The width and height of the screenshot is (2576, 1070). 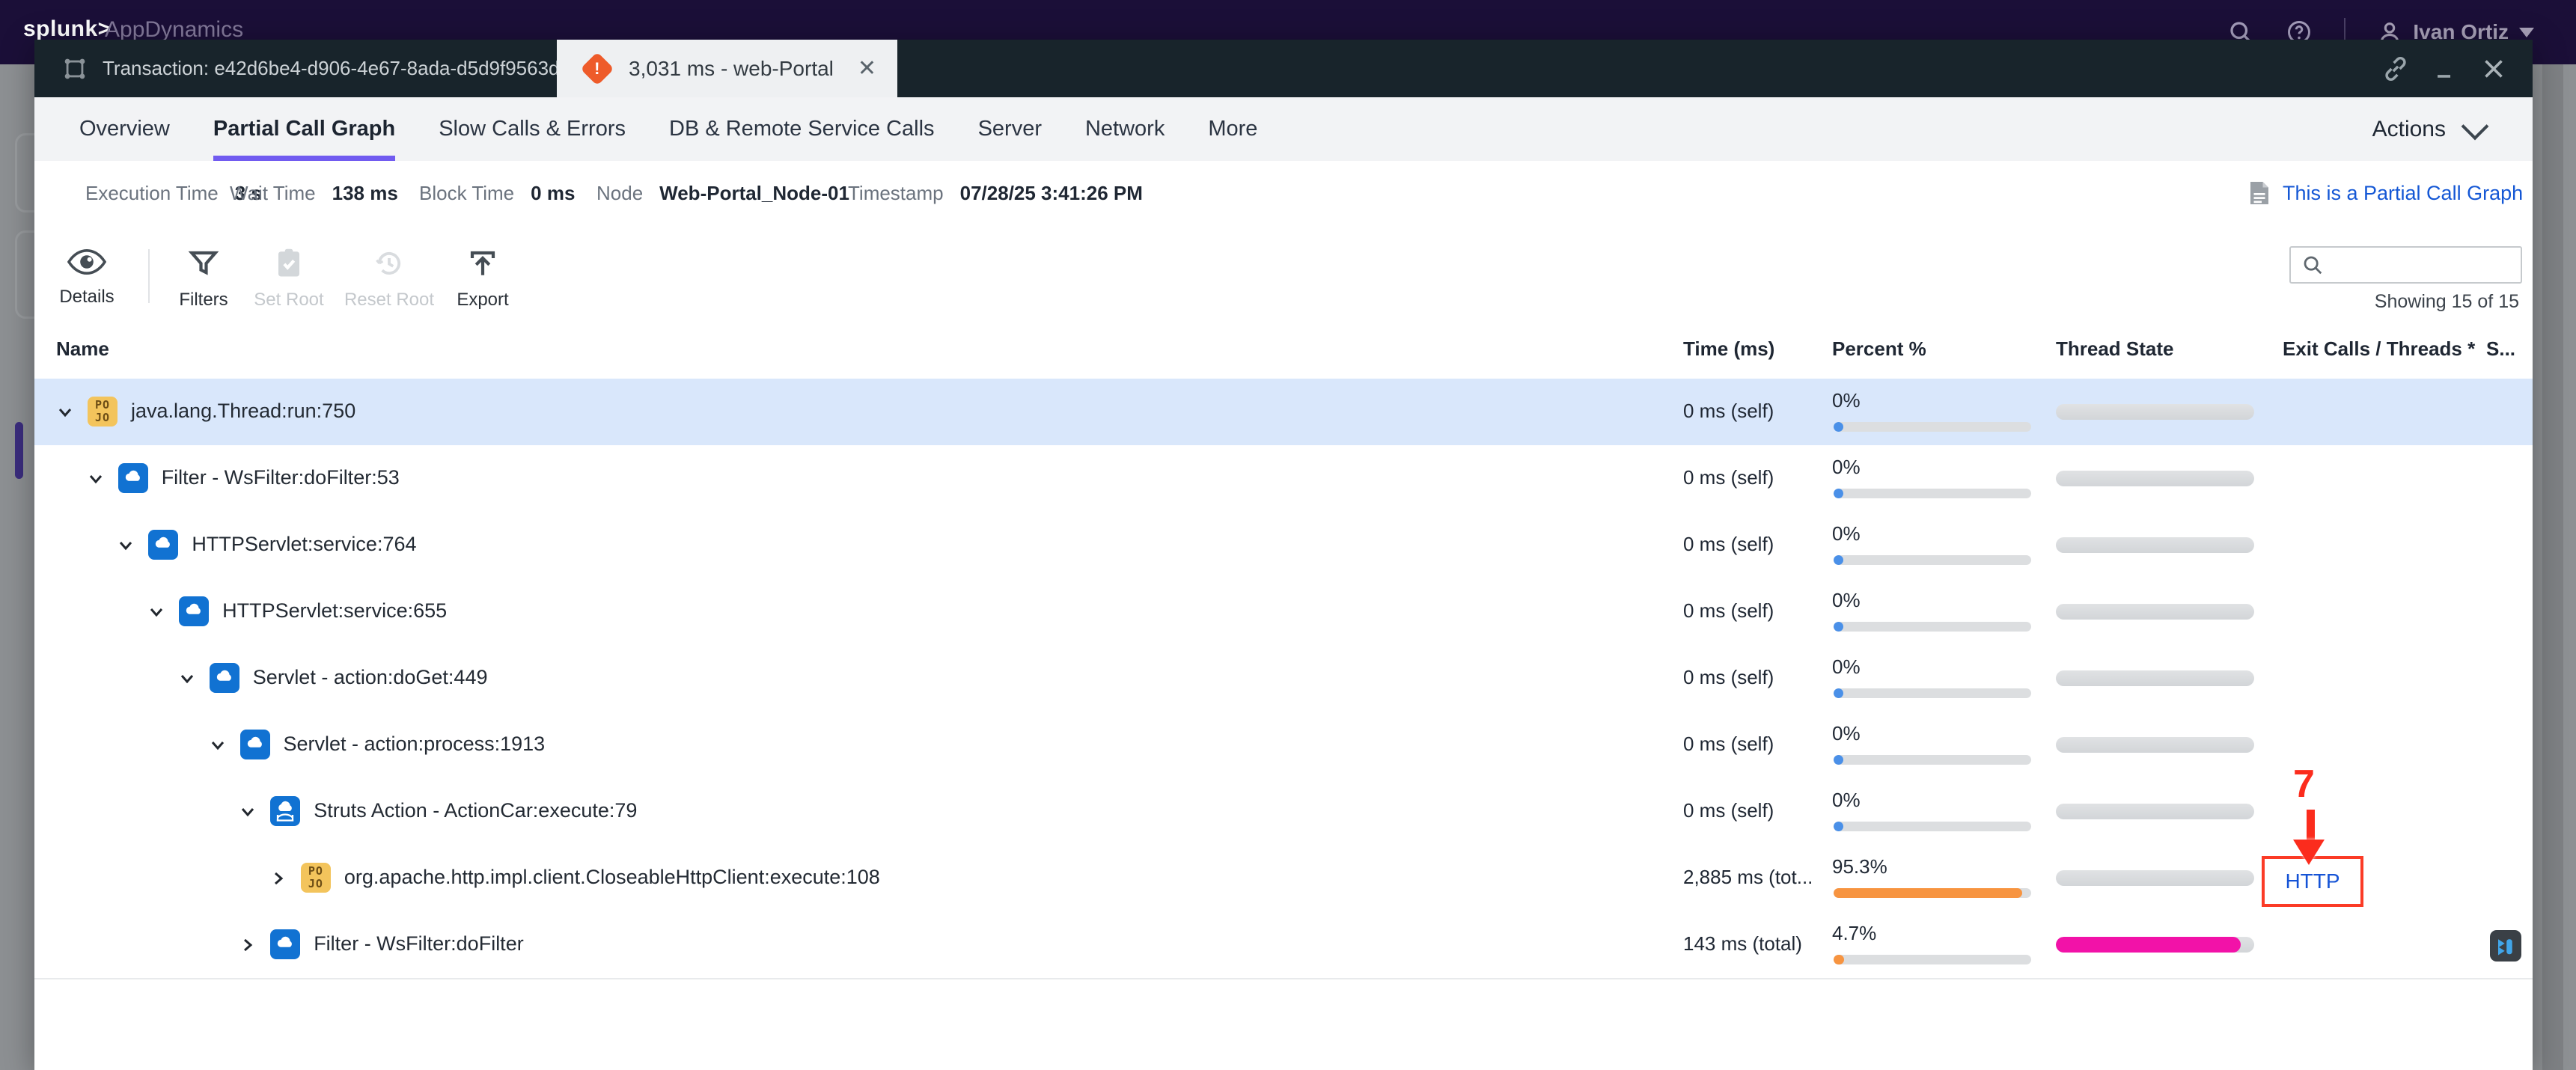 I want to click on table-row: Servlet - action:doGet:449 0 ms (self) 0%, so click(x=1283, y=679).